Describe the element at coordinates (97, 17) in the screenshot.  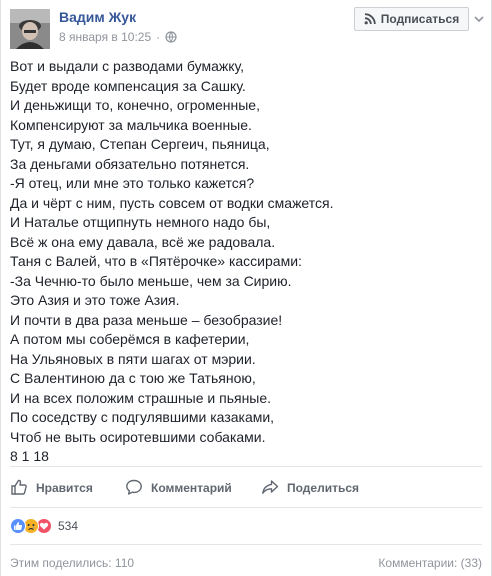
I see `author-name: Вадим Жук` at that location.